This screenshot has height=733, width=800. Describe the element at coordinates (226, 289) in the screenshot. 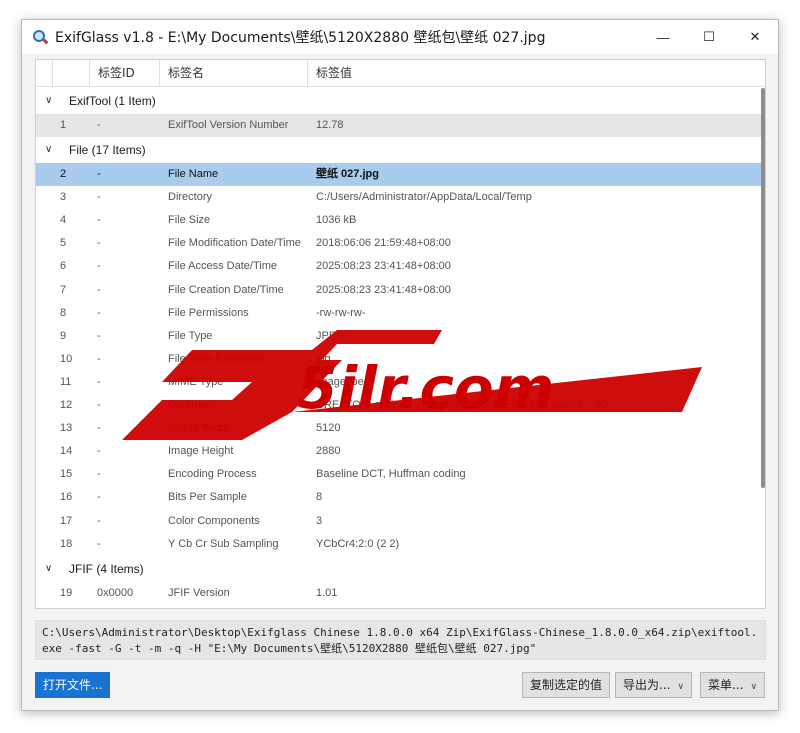

I see `row-tag-name: File Creation Date/Time` at that location.